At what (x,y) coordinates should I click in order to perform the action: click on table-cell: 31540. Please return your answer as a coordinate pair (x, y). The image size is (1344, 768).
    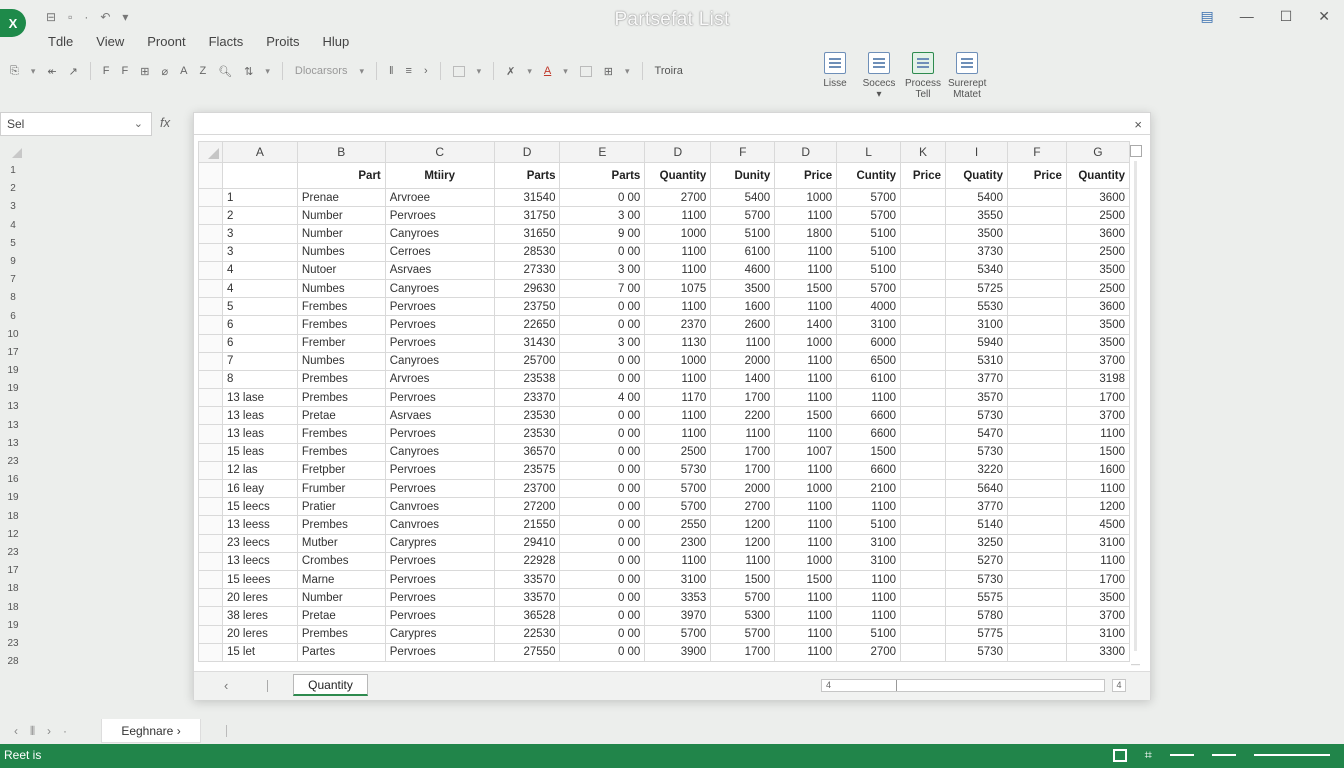
    Looking at the image, I should click on (527, 197).